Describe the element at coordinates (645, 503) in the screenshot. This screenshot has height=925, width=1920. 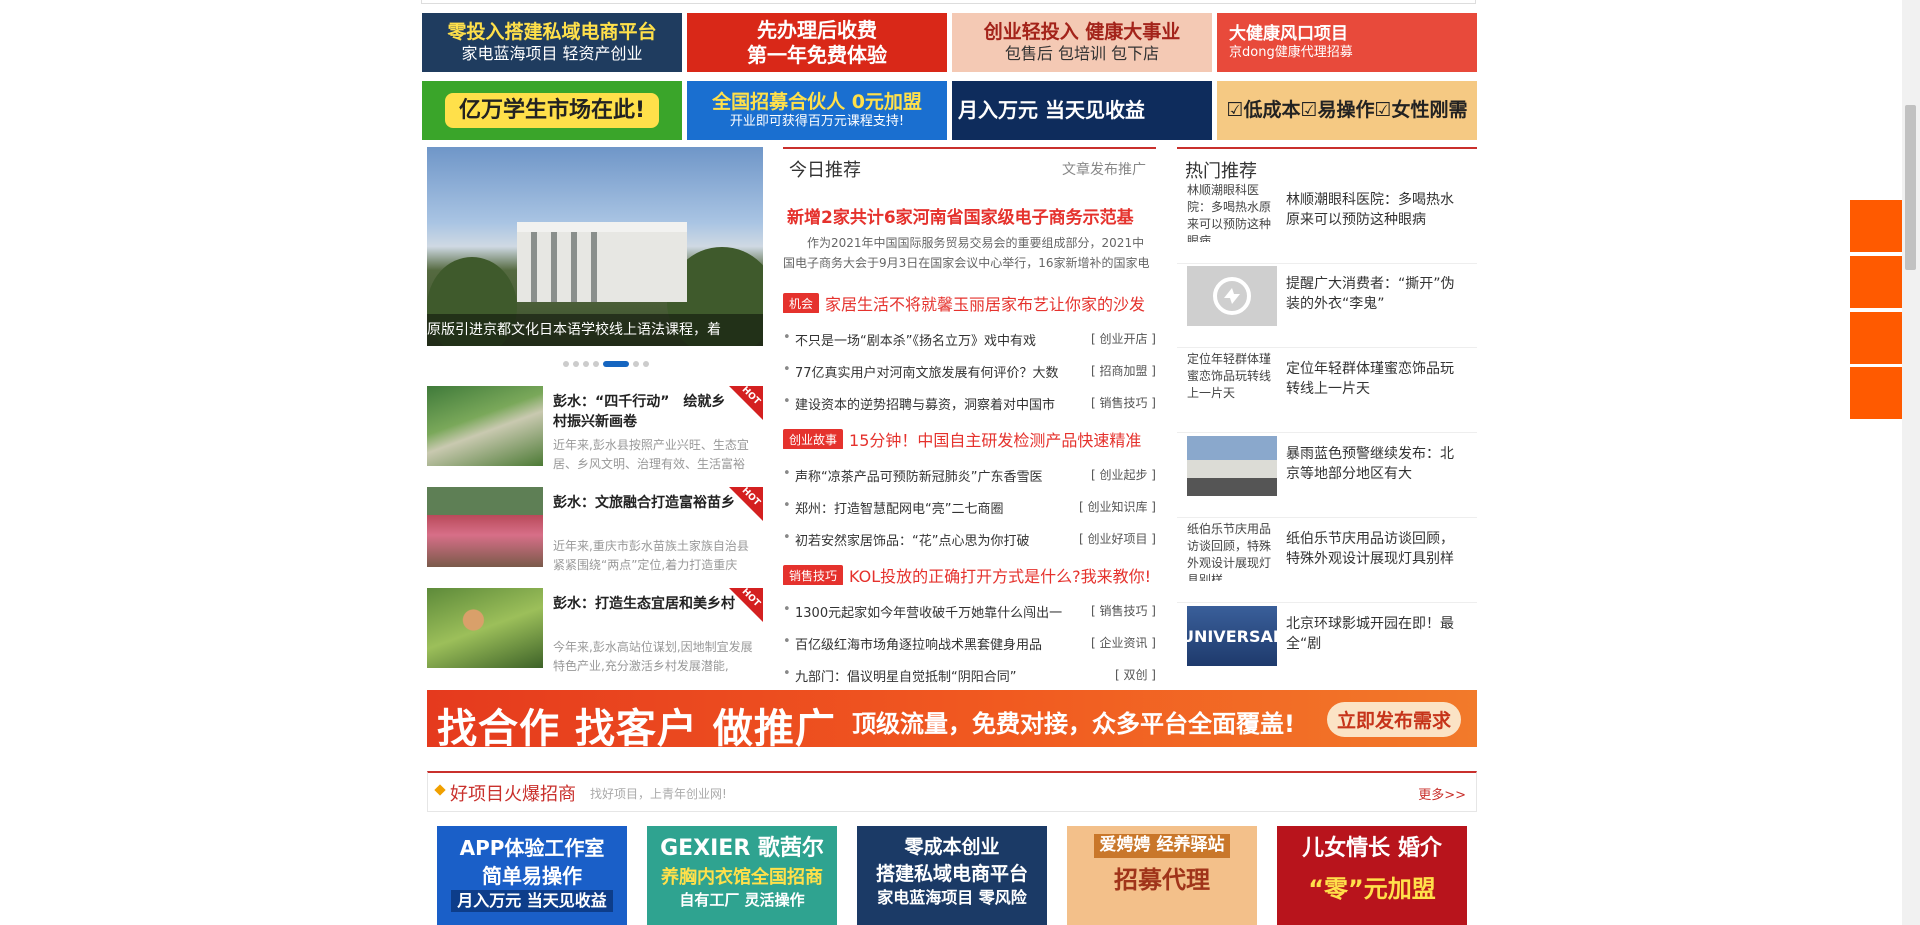
I see `news-title: 彭水：文旅融合打造富裕苗乡` at that location.